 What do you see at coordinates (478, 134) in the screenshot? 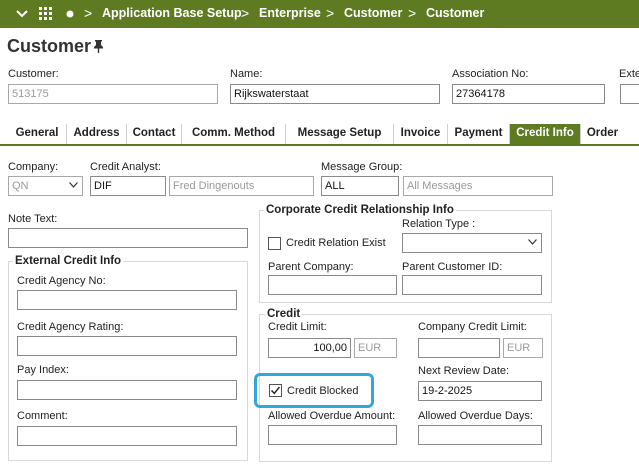
I see `tab-payment: Payment` at bounding box center [478, 134].